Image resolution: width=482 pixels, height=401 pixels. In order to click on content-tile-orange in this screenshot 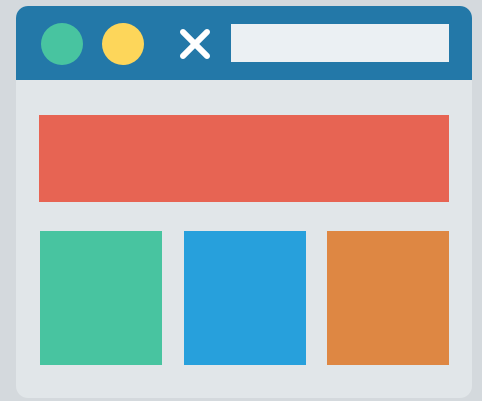, I will do `click(388, 298)`.